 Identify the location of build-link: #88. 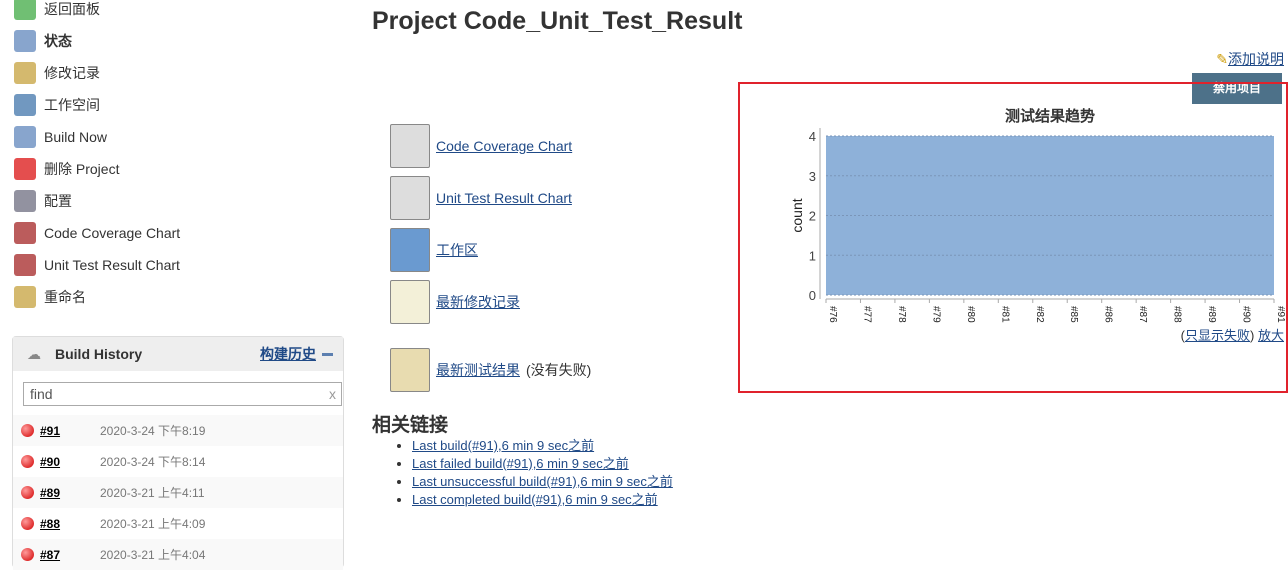
(70, 524).